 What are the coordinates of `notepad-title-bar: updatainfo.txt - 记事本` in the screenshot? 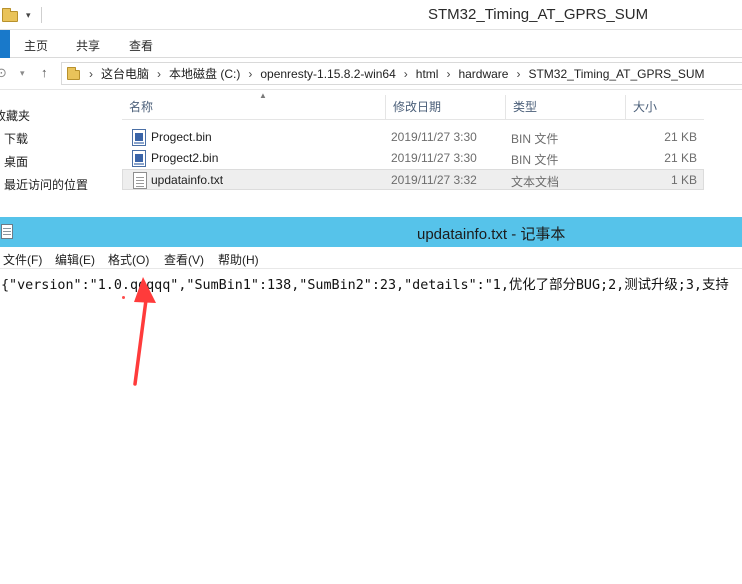 It's located at (371, 232).